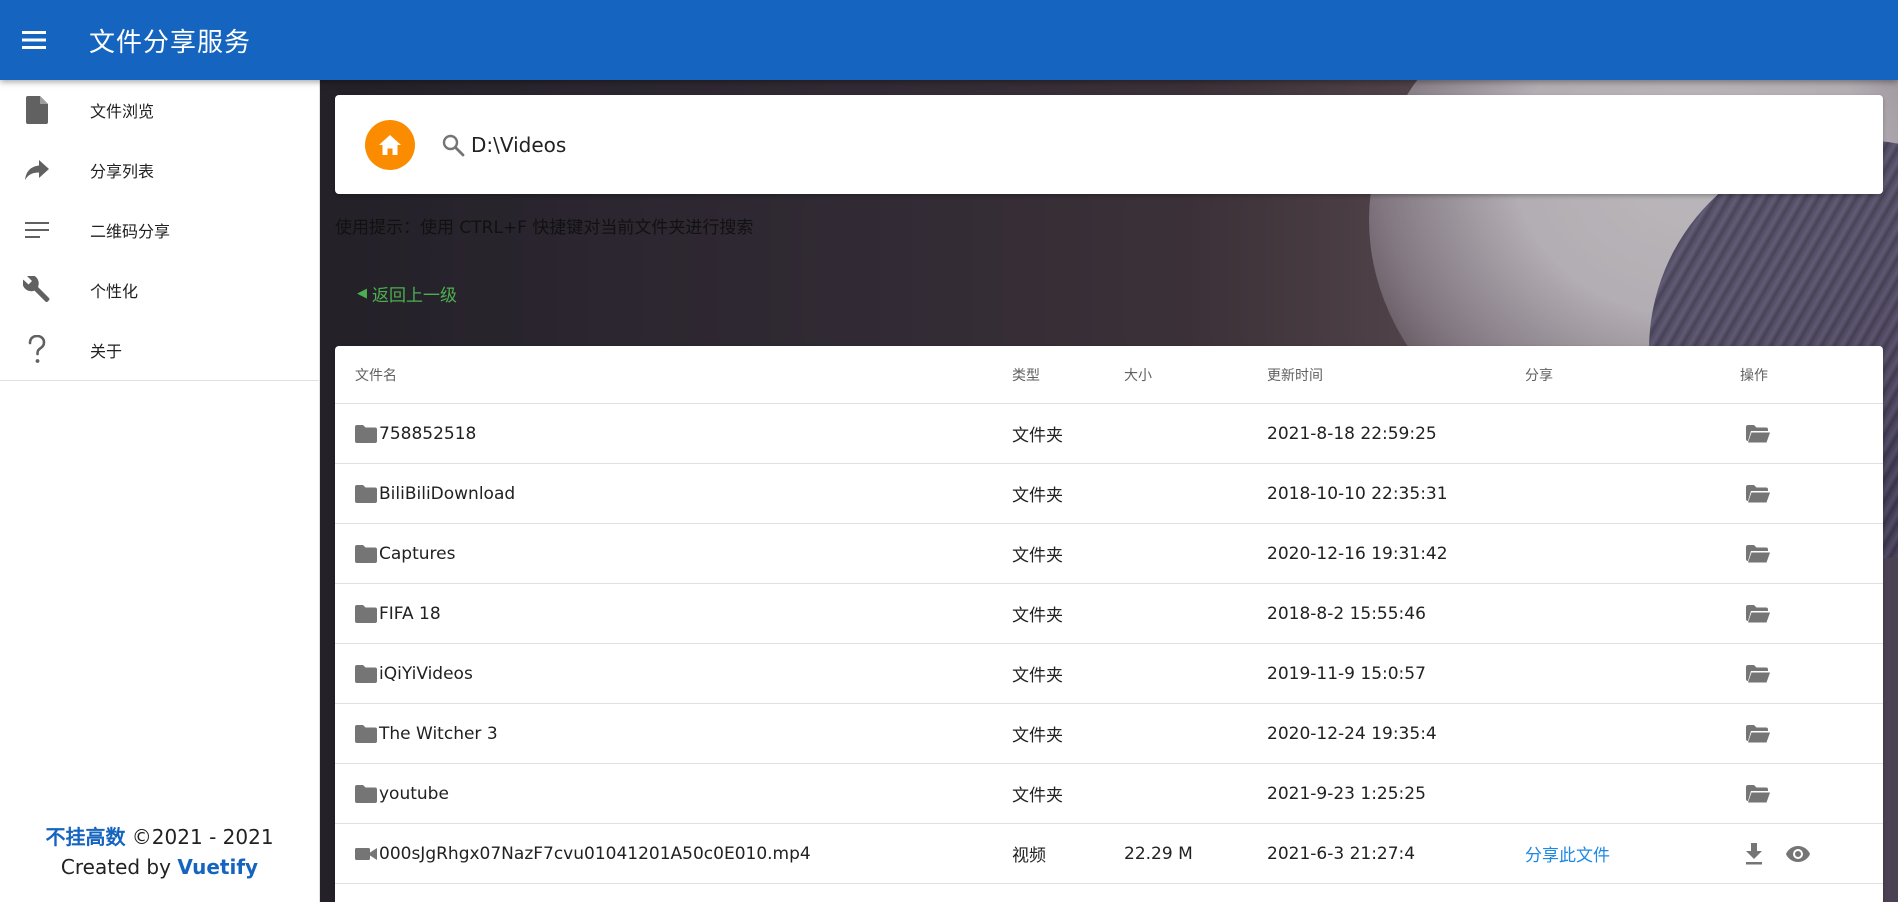  What do you see at coordinates (130, 231) in the screenshot?
I see `nav-item-label: 二维码分享` at bounding box center [130, 231].